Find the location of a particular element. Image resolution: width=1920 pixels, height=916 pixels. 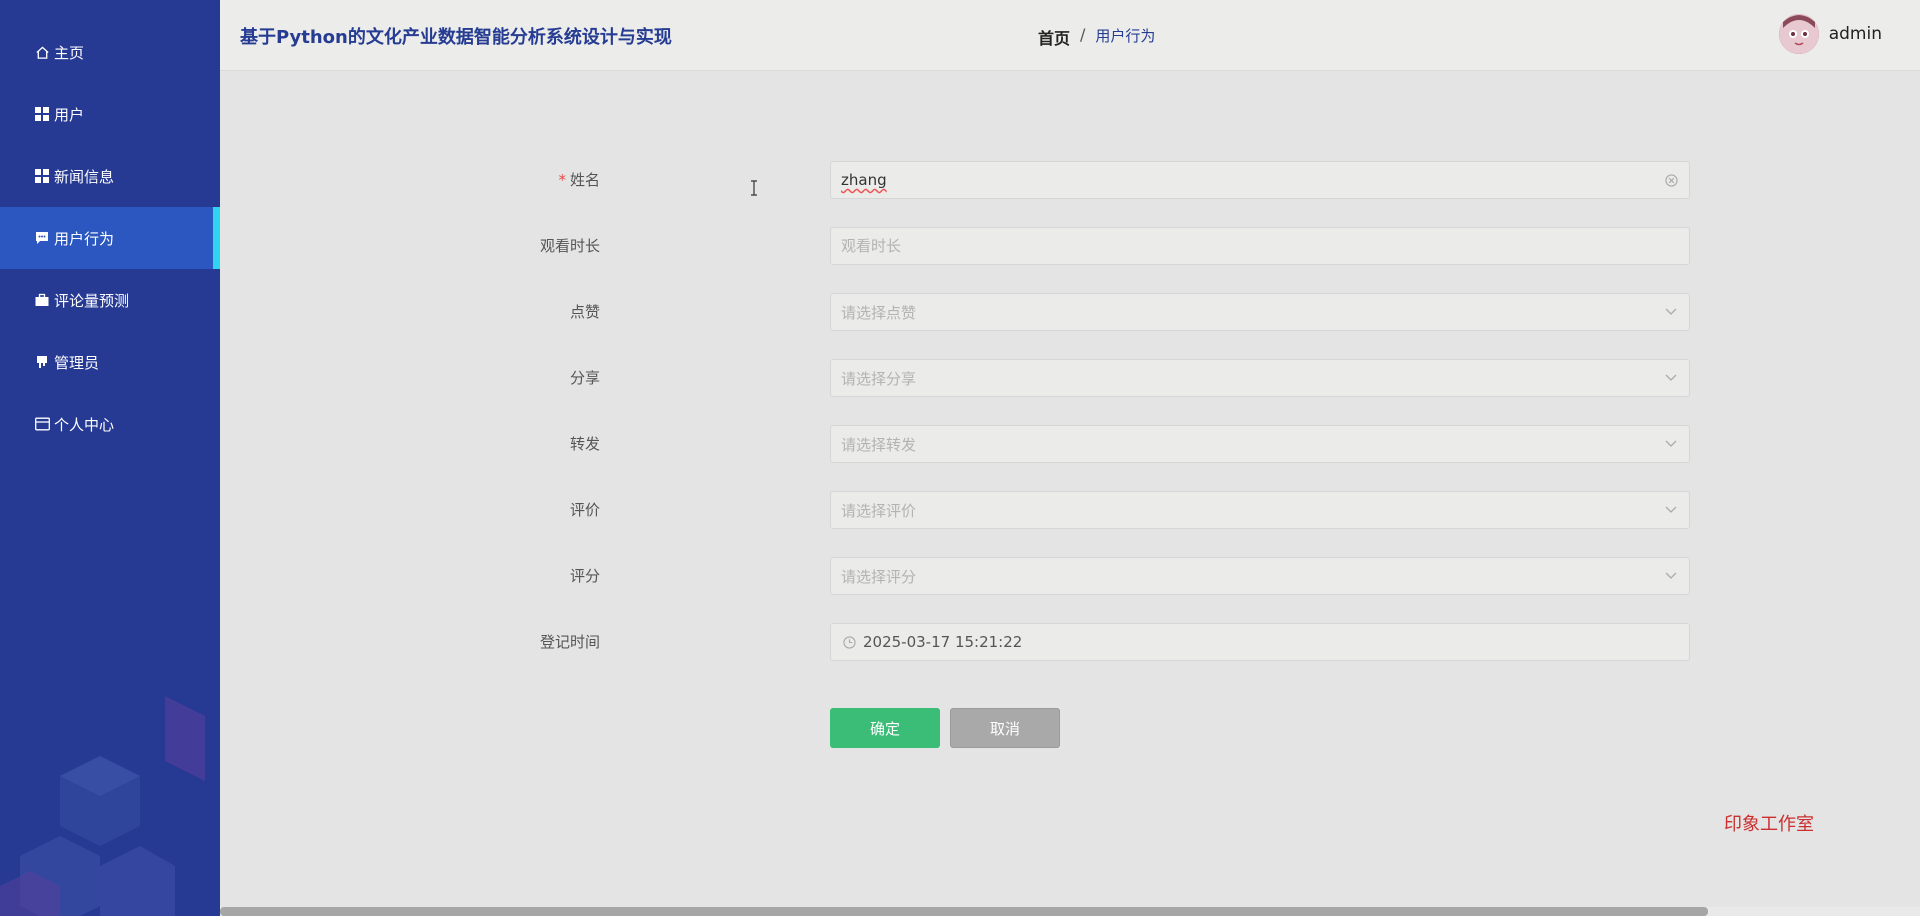

score-select: 请选择评分 is located at coordinates (1260, 576).